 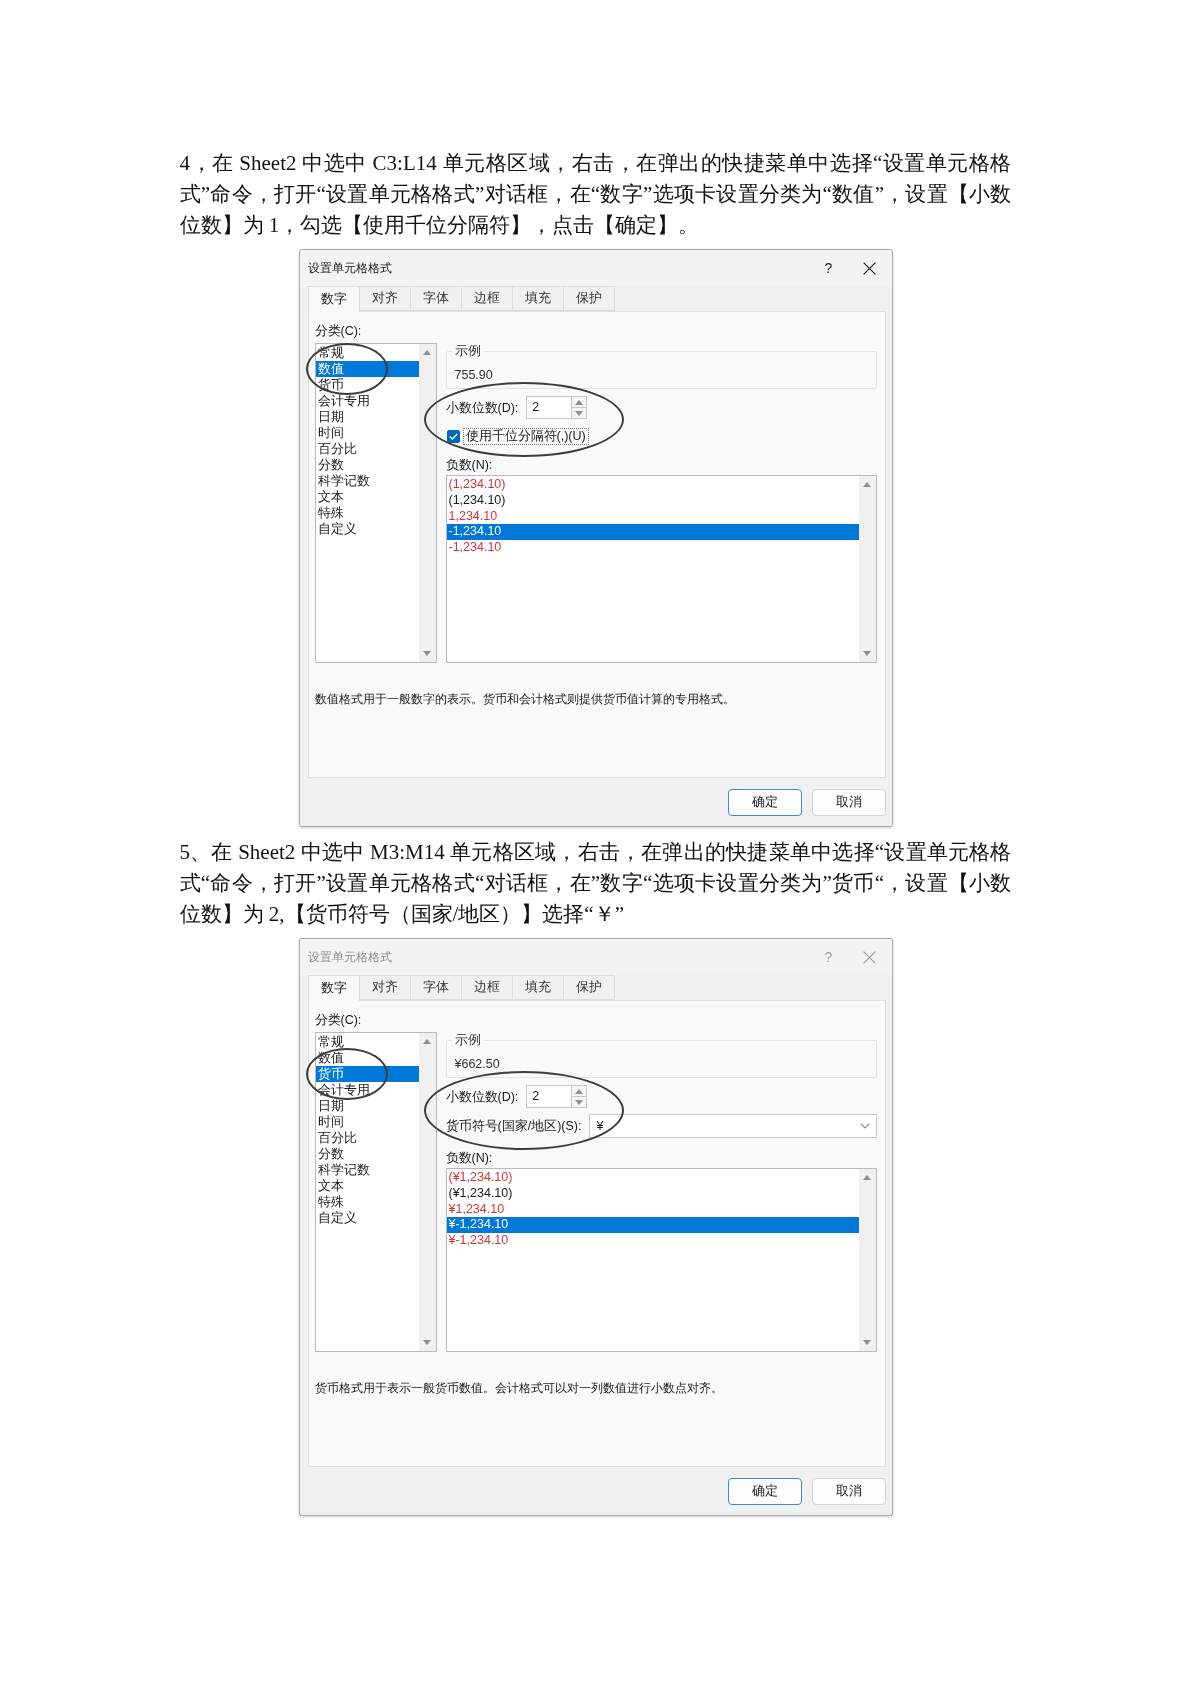 I want to click on description-text: 货币格式用于表示一般货币数值。会计格式可以对一列数值进行小数点对齐。, so click(x=519, y=1388).